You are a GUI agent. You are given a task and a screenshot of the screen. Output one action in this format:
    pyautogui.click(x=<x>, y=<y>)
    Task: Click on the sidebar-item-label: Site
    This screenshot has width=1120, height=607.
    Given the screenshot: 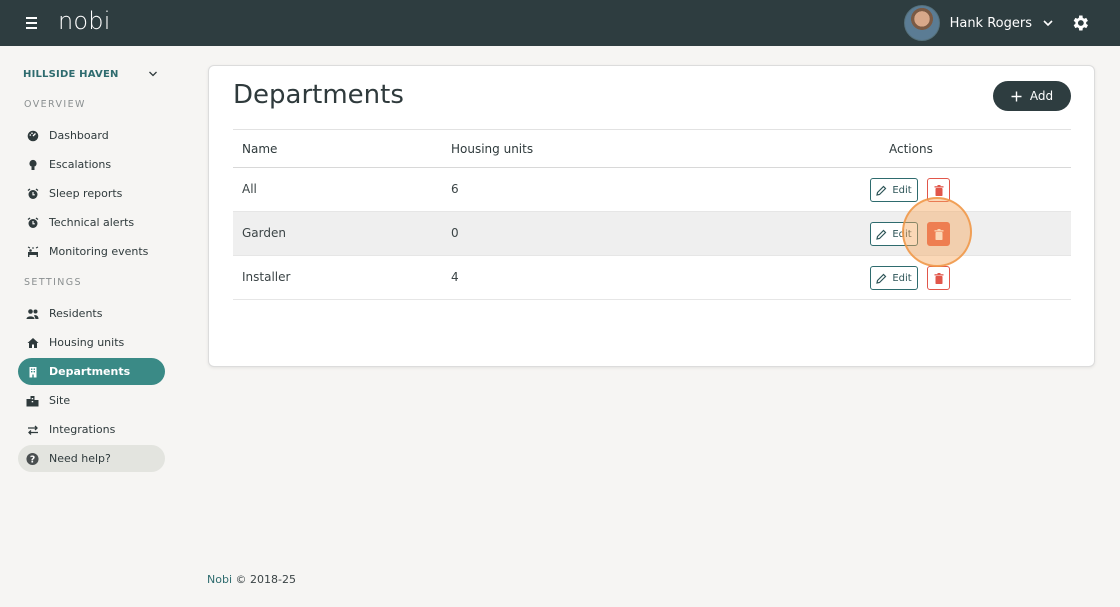 What is the action you would take?
    pyautogui.click(x=60, y=400)
    